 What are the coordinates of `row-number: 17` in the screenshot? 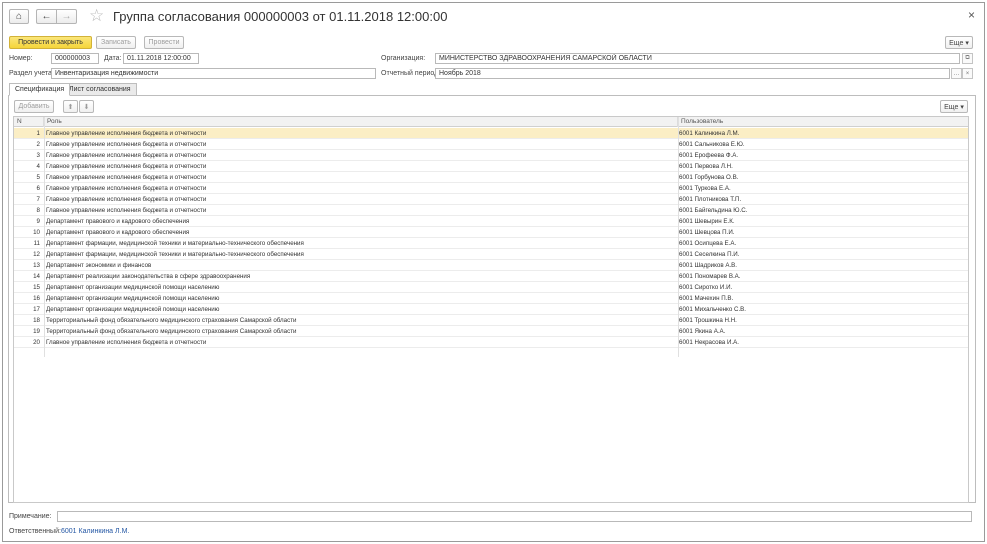 It's located at (36, 309).